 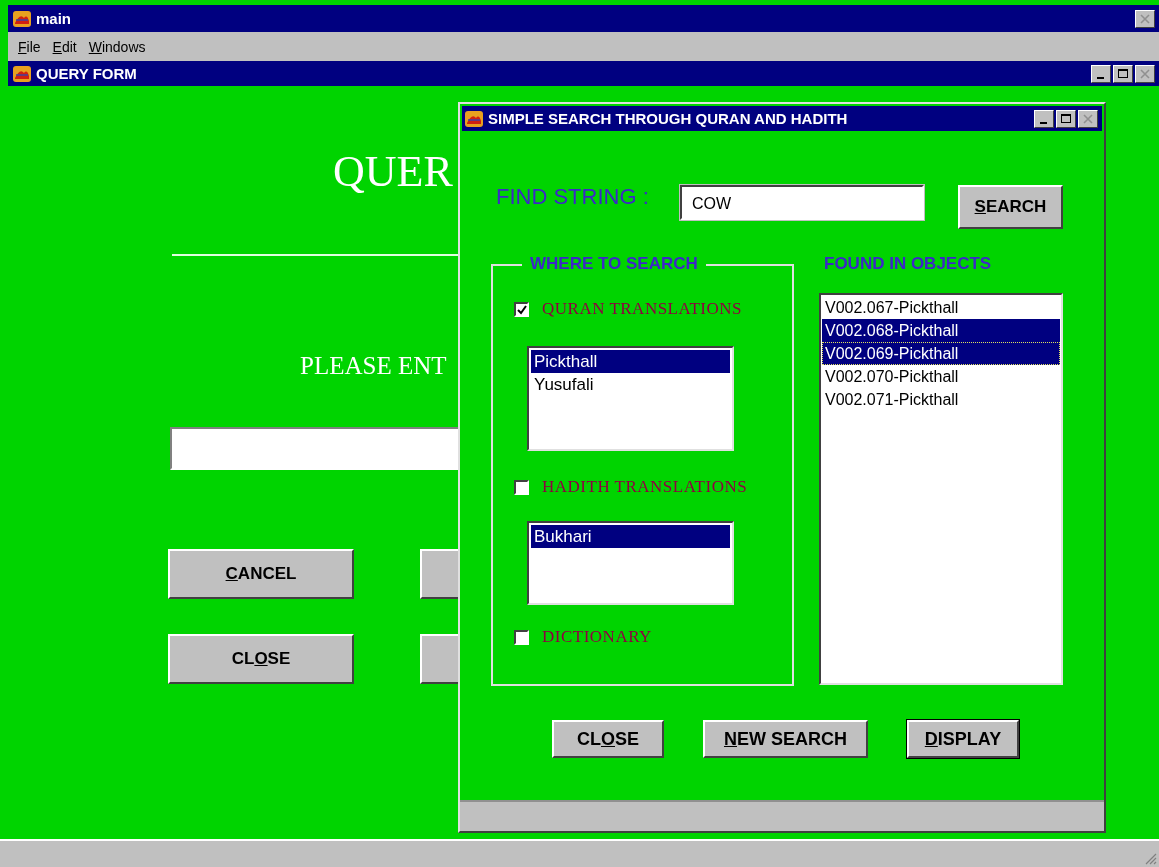 I want to click on find-label: FIND STRING :, so click(x=572, y=197).